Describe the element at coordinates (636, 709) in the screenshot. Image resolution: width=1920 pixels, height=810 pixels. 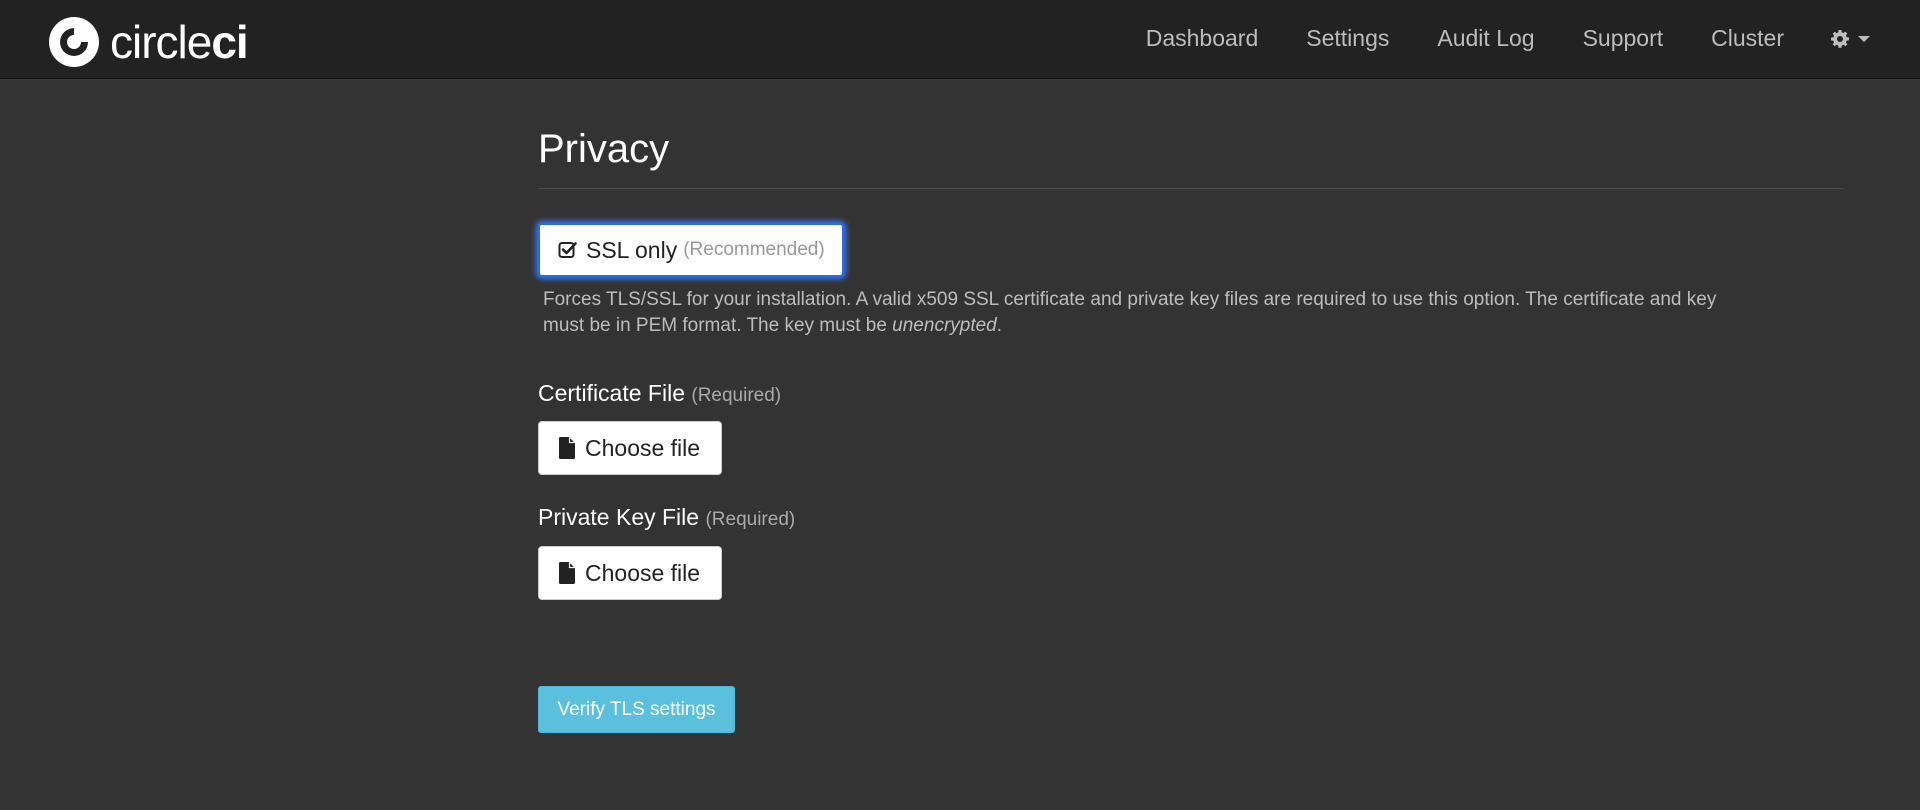
I see `verify-tls-settings-button: Verify TLS settings` at that location.